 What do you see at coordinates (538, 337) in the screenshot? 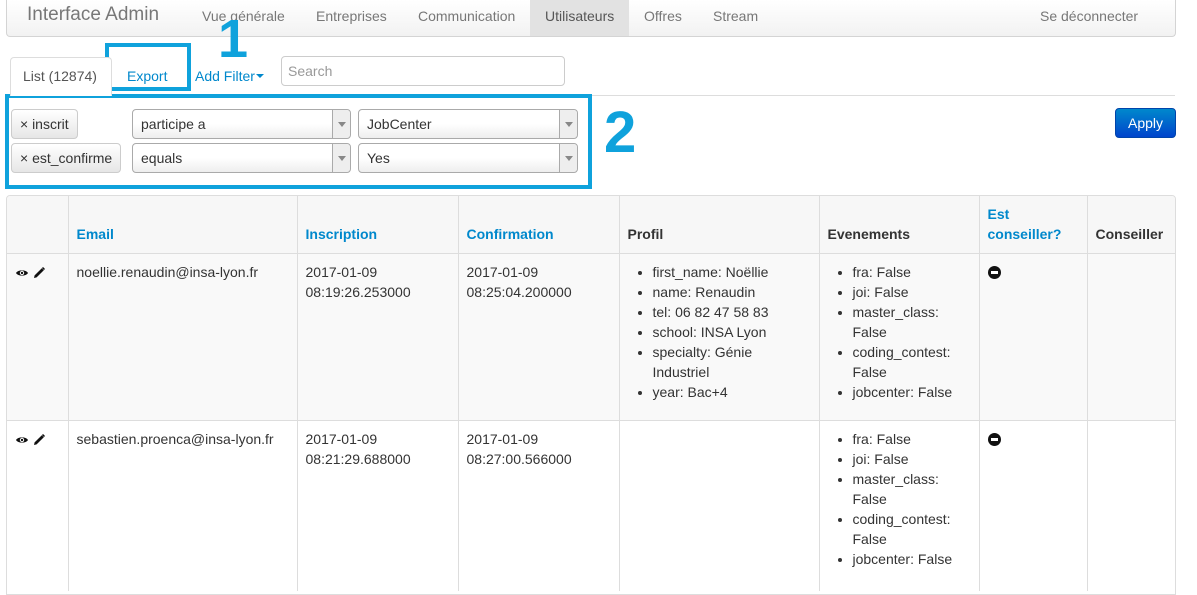
I see `confirmation-cell: 2017-01-09 08:25:04.200000` at bounding box center [538, 337].